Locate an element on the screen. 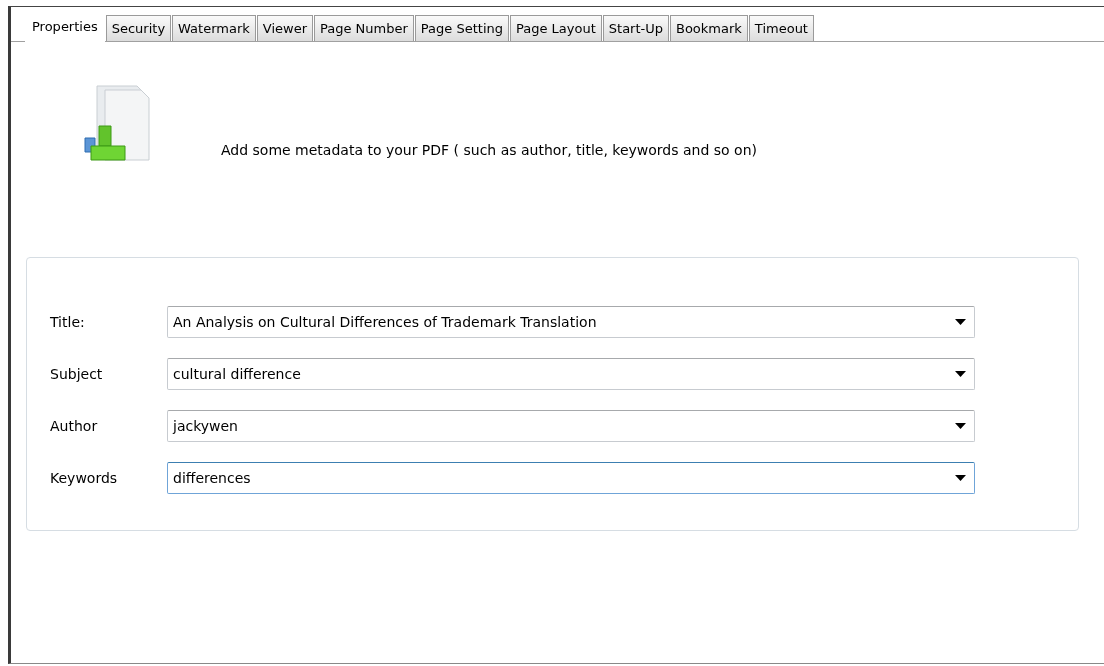 This screenshot has width=1104, height=666. combo-box: jackywen is located at coordinates (571, 426).